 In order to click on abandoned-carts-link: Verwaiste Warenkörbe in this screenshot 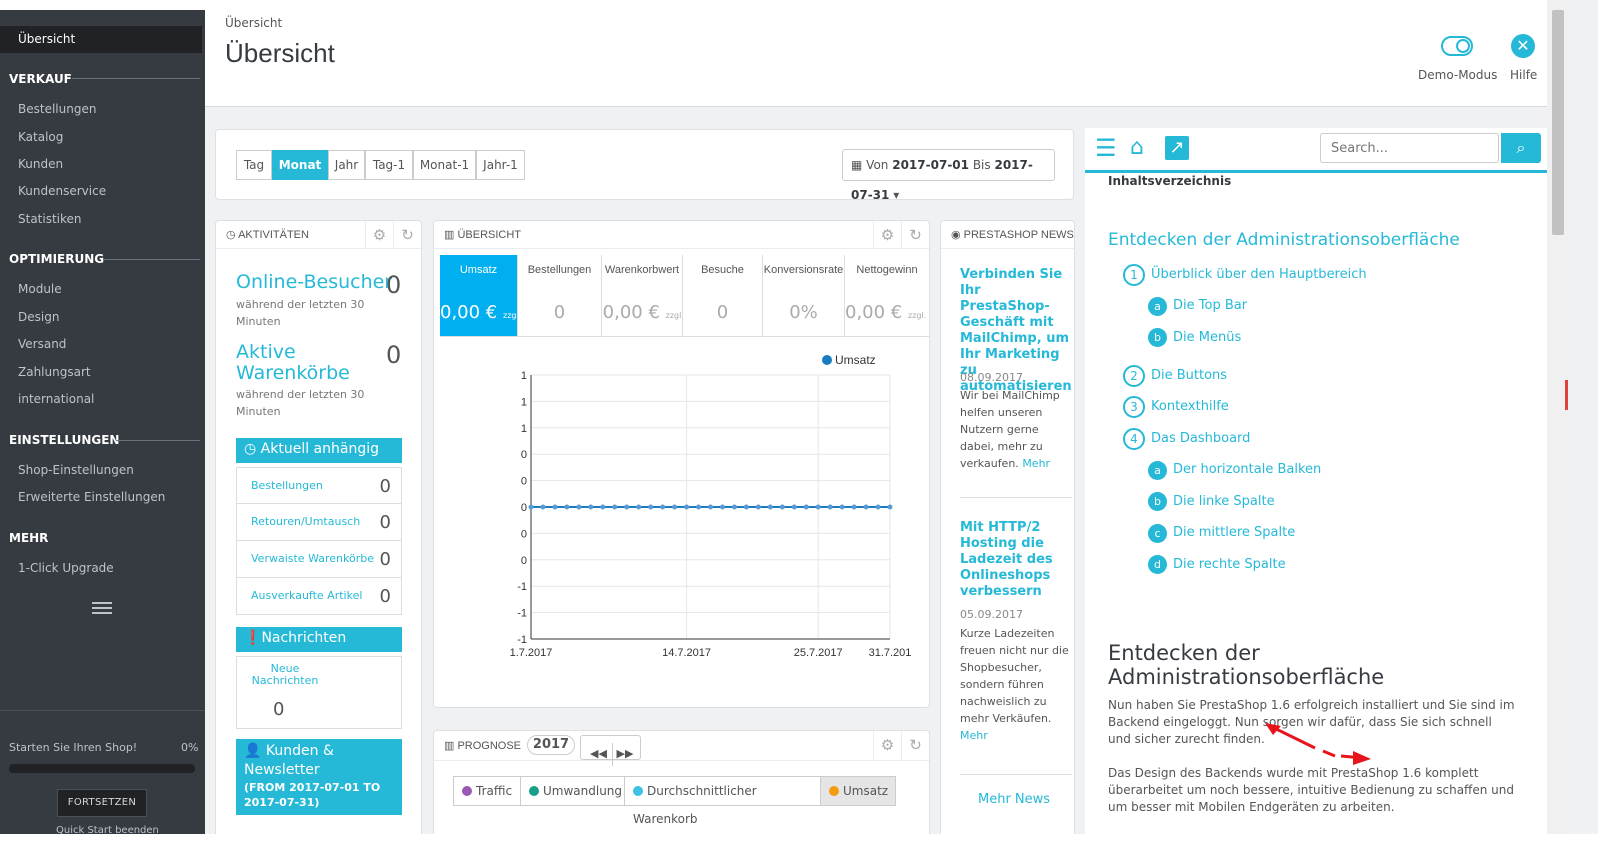, I will do `click(312, 558)`.